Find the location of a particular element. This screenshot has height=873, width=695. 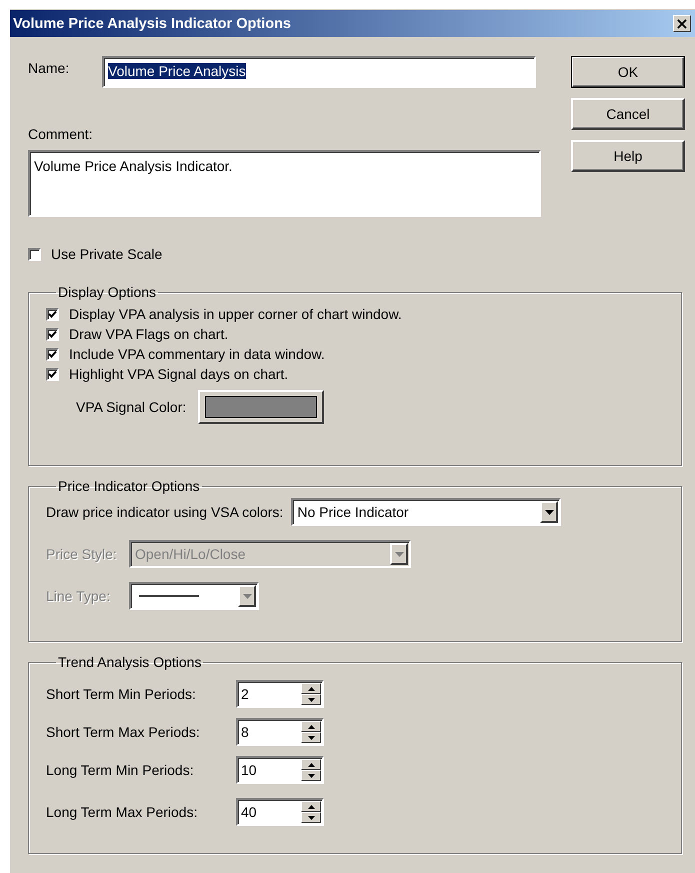

group-title: Display Options is located at coordinates (107, 292).